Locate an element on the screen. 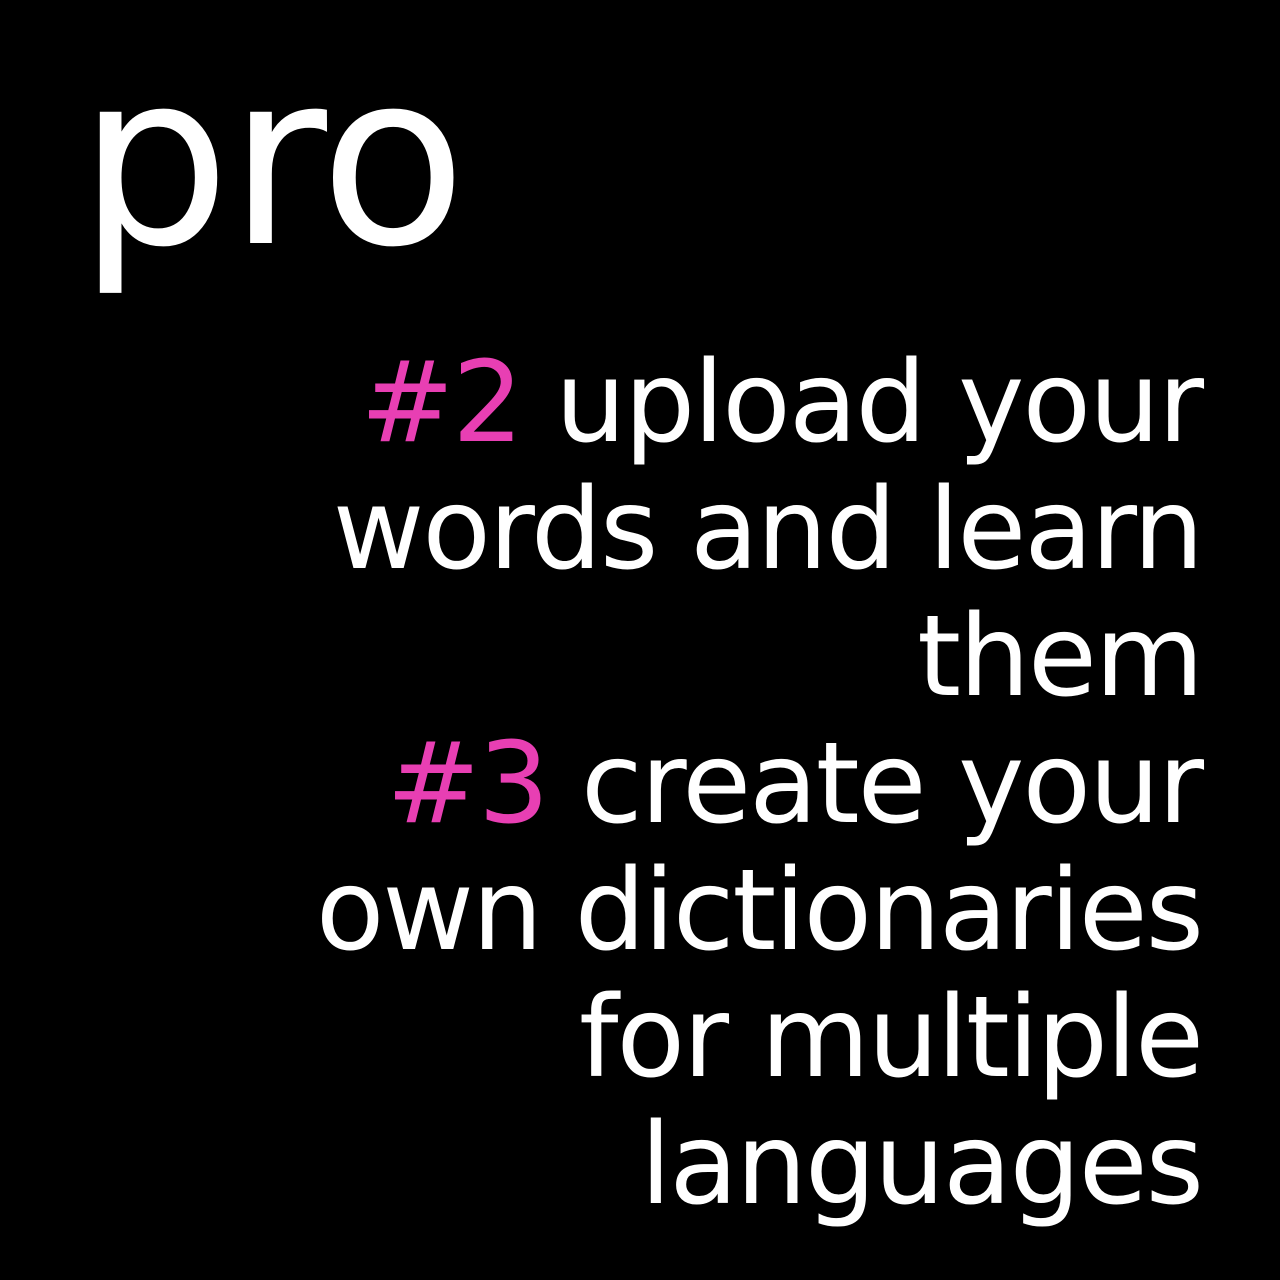 Image resolution: width=1280 pixels, height=1280 pixels. feature-text-line: own dictionaries is located at coordinates (759, 911).